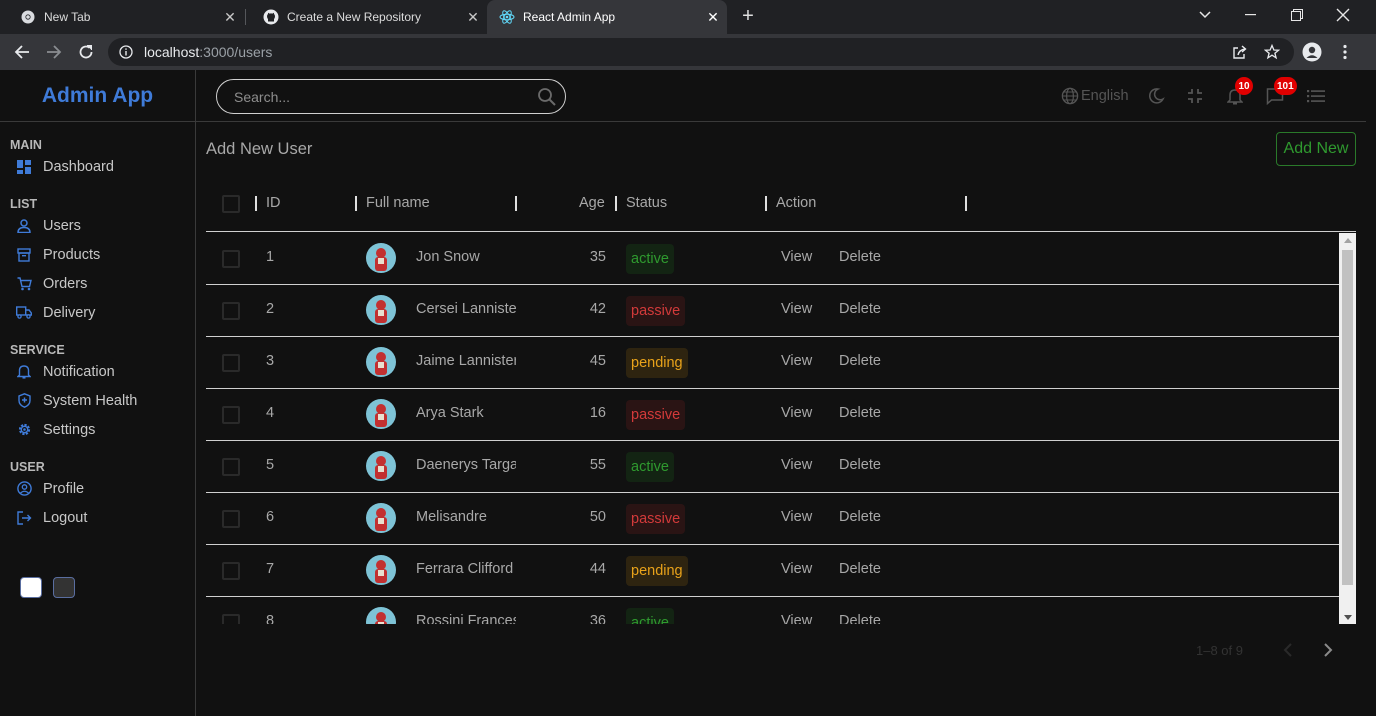 The height and width of the screenshot is (716, 1376). Describe the element at coordinates (270, 517) in the screenshot. I see `cell-id: 6` at that location.